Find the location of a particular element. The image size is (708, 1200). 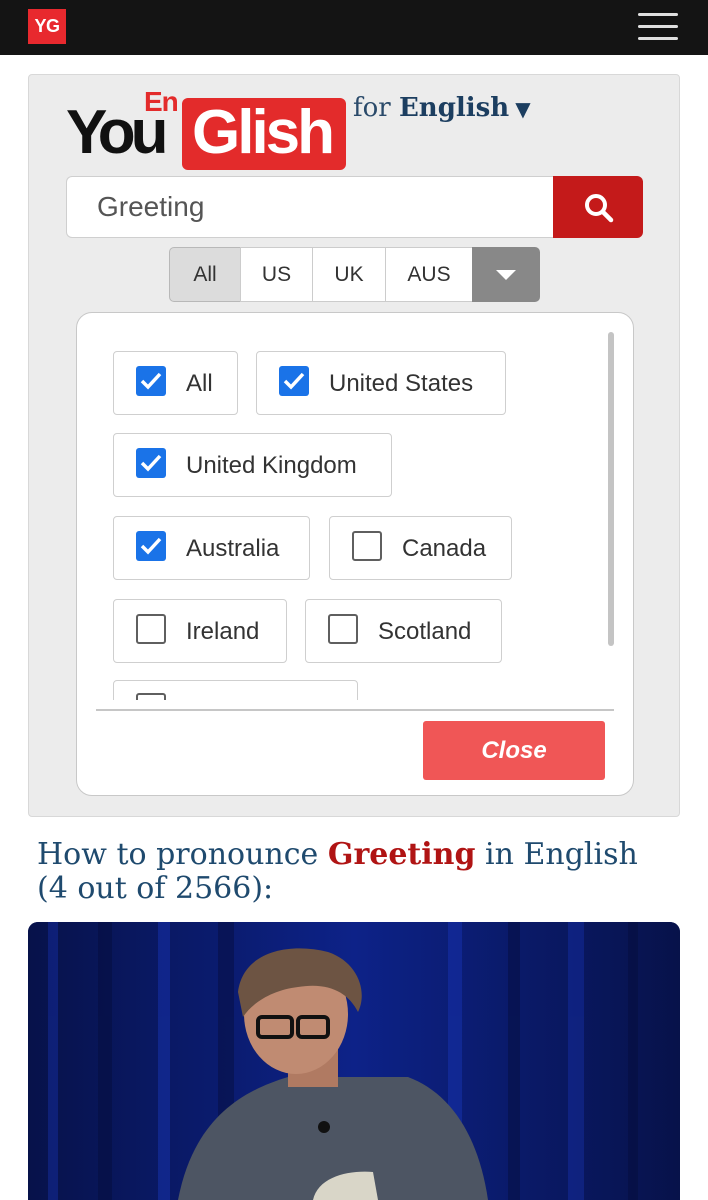

accent-option-australia: Australia is located at coordinates (211, 548).